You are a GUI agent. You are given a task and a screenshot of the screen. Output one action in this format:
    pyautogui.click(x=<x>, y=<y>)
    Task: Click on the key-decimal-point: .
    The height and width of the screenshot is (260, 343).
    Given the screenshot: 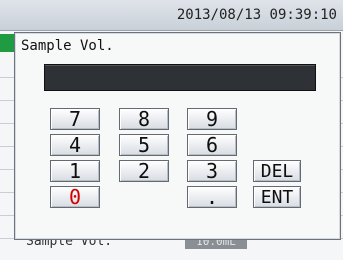 What is the action you would take?
    pyautogui.click(x=212, y=197)
    